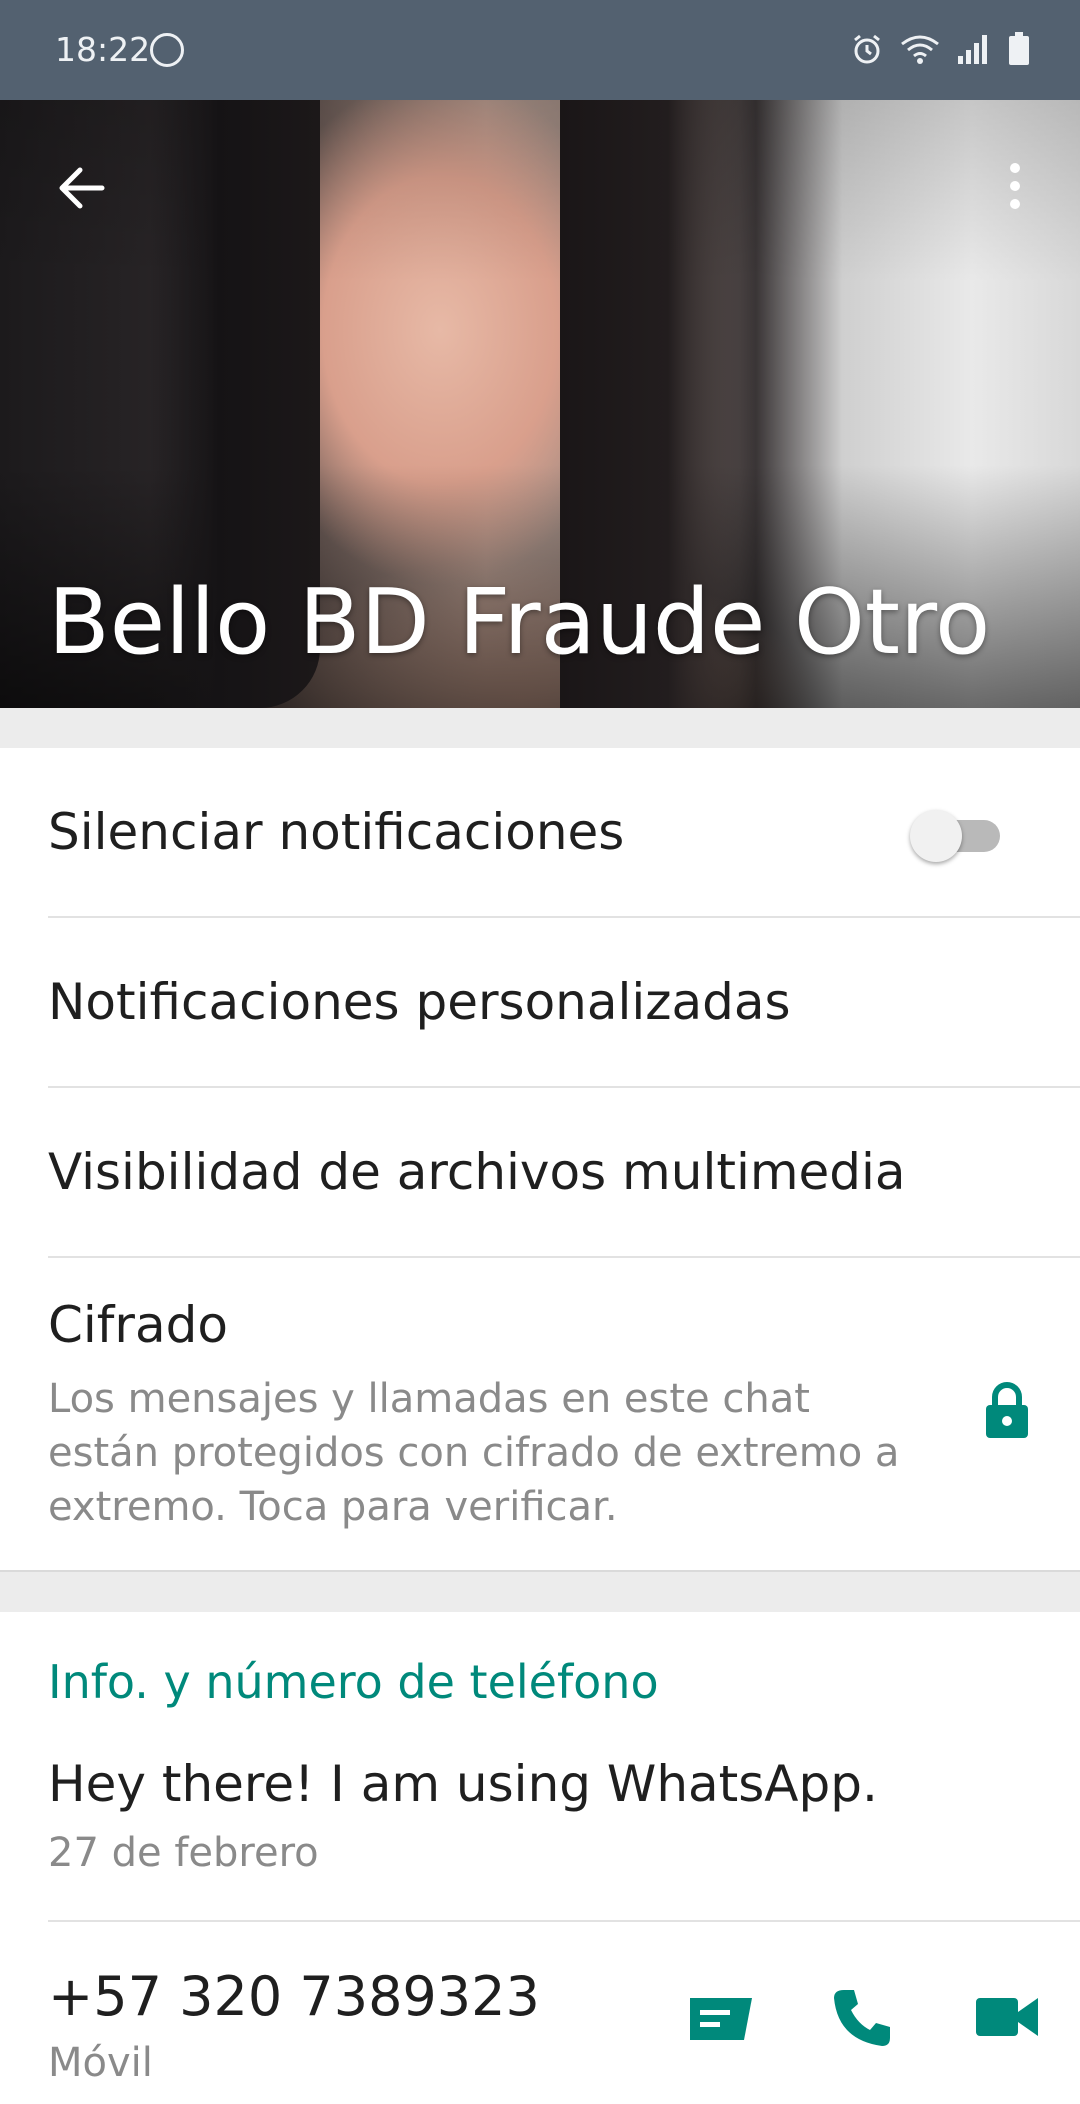 The height and width of the screenshot is (2104, 1080). Describe the element at coordinates (1007, 2017) in the screenshot. I see `video-call-icon` at that location.